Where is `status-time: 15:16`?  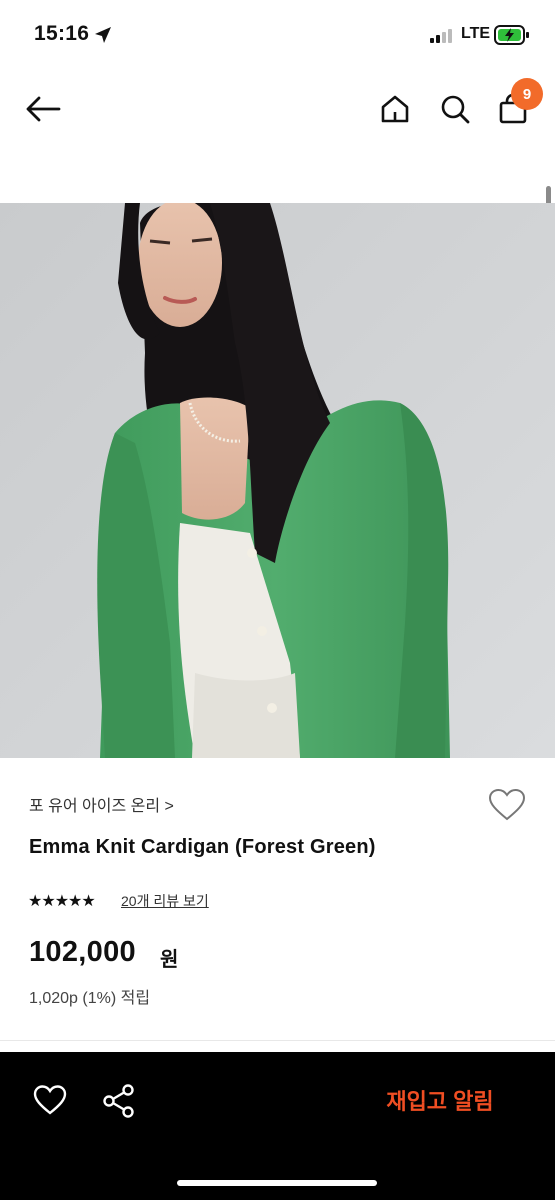
status-time: 15:16 is located at coordinates (62, 33).